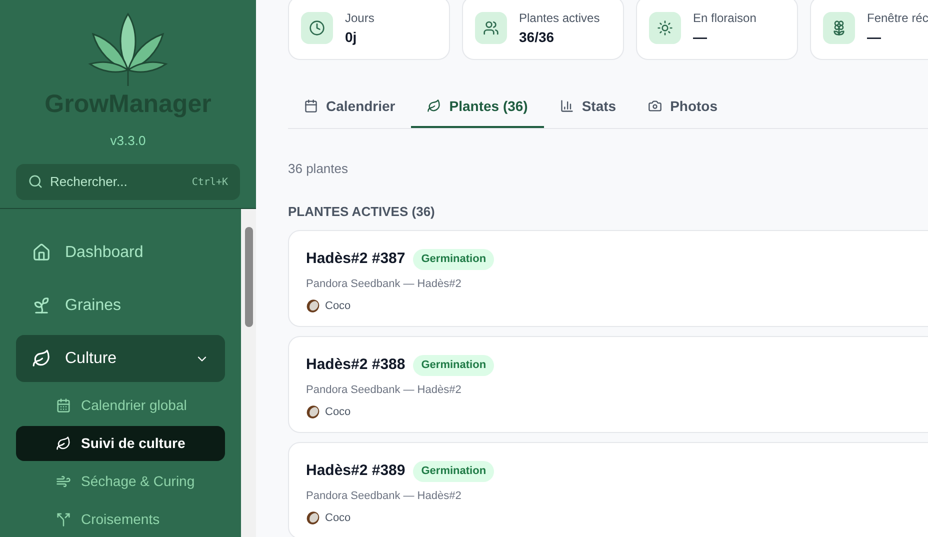 This screenshot has width=928, height=537. What do you see at coordinates (724, 18) in the screenshot?
I see `stat-label: En floraison` at bounding box center [724, 18].